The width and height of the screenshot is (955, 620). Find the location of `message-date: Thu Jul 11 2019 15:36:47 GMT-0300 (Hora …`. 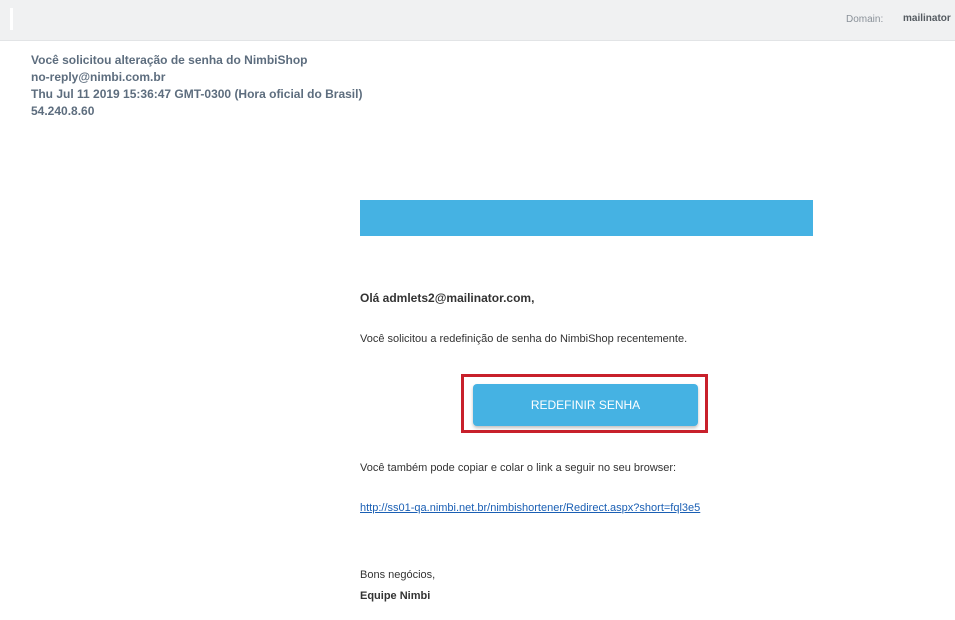

message-date: Thu Jul 11 2019 15:36:47 GMT-0300 (Hora … is located at coordinates (197, 94).